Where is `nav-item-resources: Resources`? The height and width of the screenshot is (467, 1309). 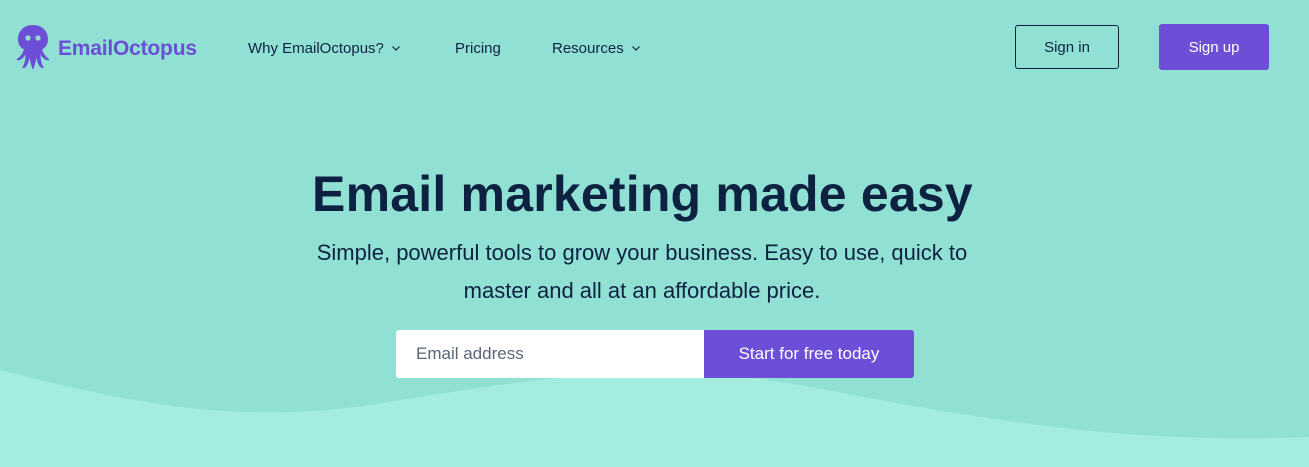 nav-item-resources: Resources is located at coordinates (596, 48).